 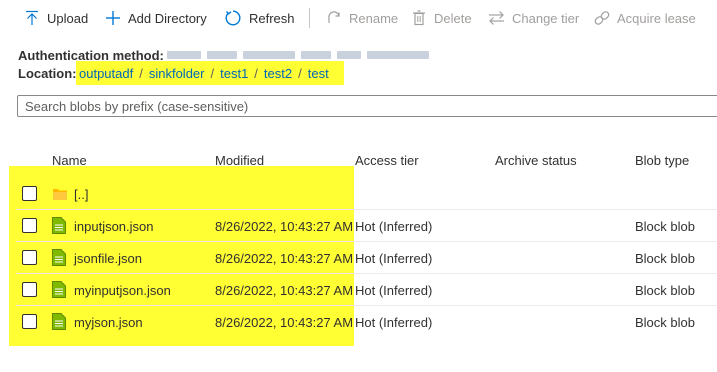 What do you see at coordinates (367, 106) in the screenshot?
I see `search-input` at bounding box center [367, 106].